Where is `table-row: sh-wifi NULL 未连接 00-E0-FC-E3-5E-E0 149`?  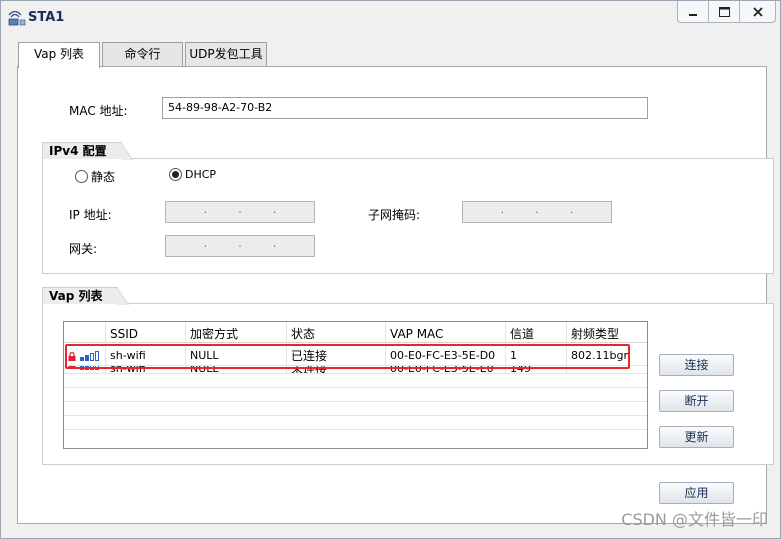 table-row: sh-wifi NULL 未连接 00-E0-FC-E3-5E-E0 149 is located at coordinates (355, 370).